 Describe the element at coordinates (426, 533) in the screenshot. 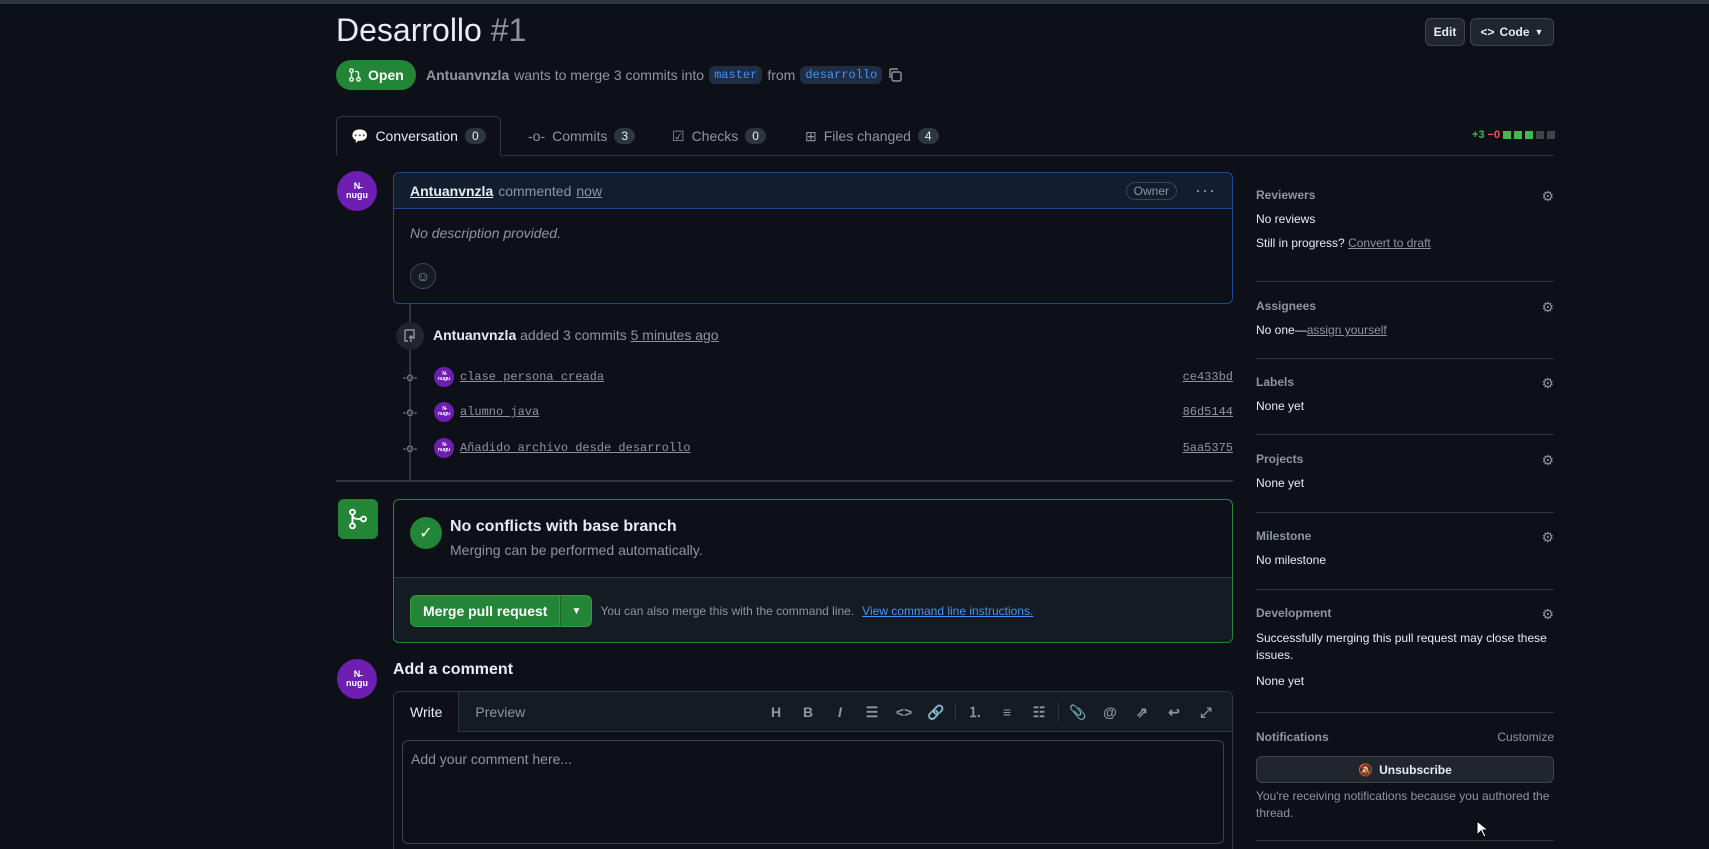

I see `check-icon: ✓` at that location.